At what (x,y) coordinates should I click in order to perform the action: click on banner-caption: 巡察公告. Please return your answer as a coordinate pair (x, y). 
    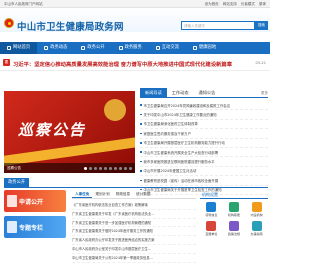
    Looking at the image, I should click on (14, 168).